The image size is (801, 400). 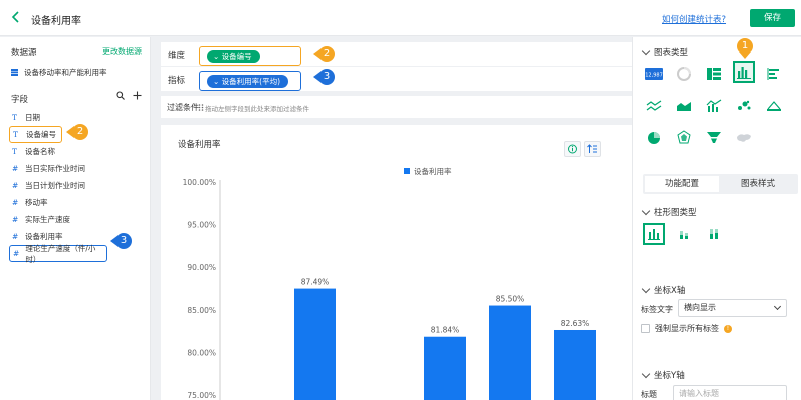 I want to click on step-badge-1: 1, so click(x=745, y=48).